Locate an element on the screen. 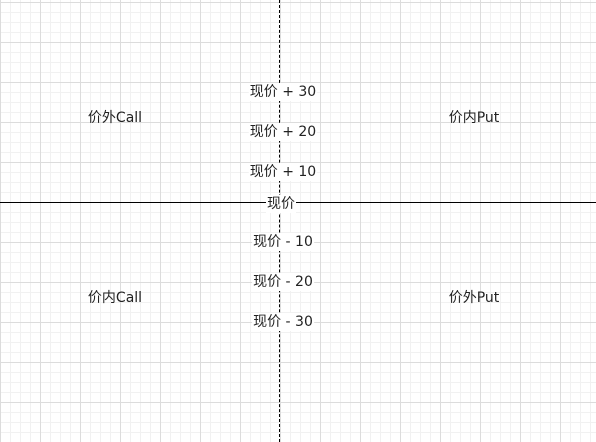  current-price-label: 现价 is located at coordinates (281, 204).